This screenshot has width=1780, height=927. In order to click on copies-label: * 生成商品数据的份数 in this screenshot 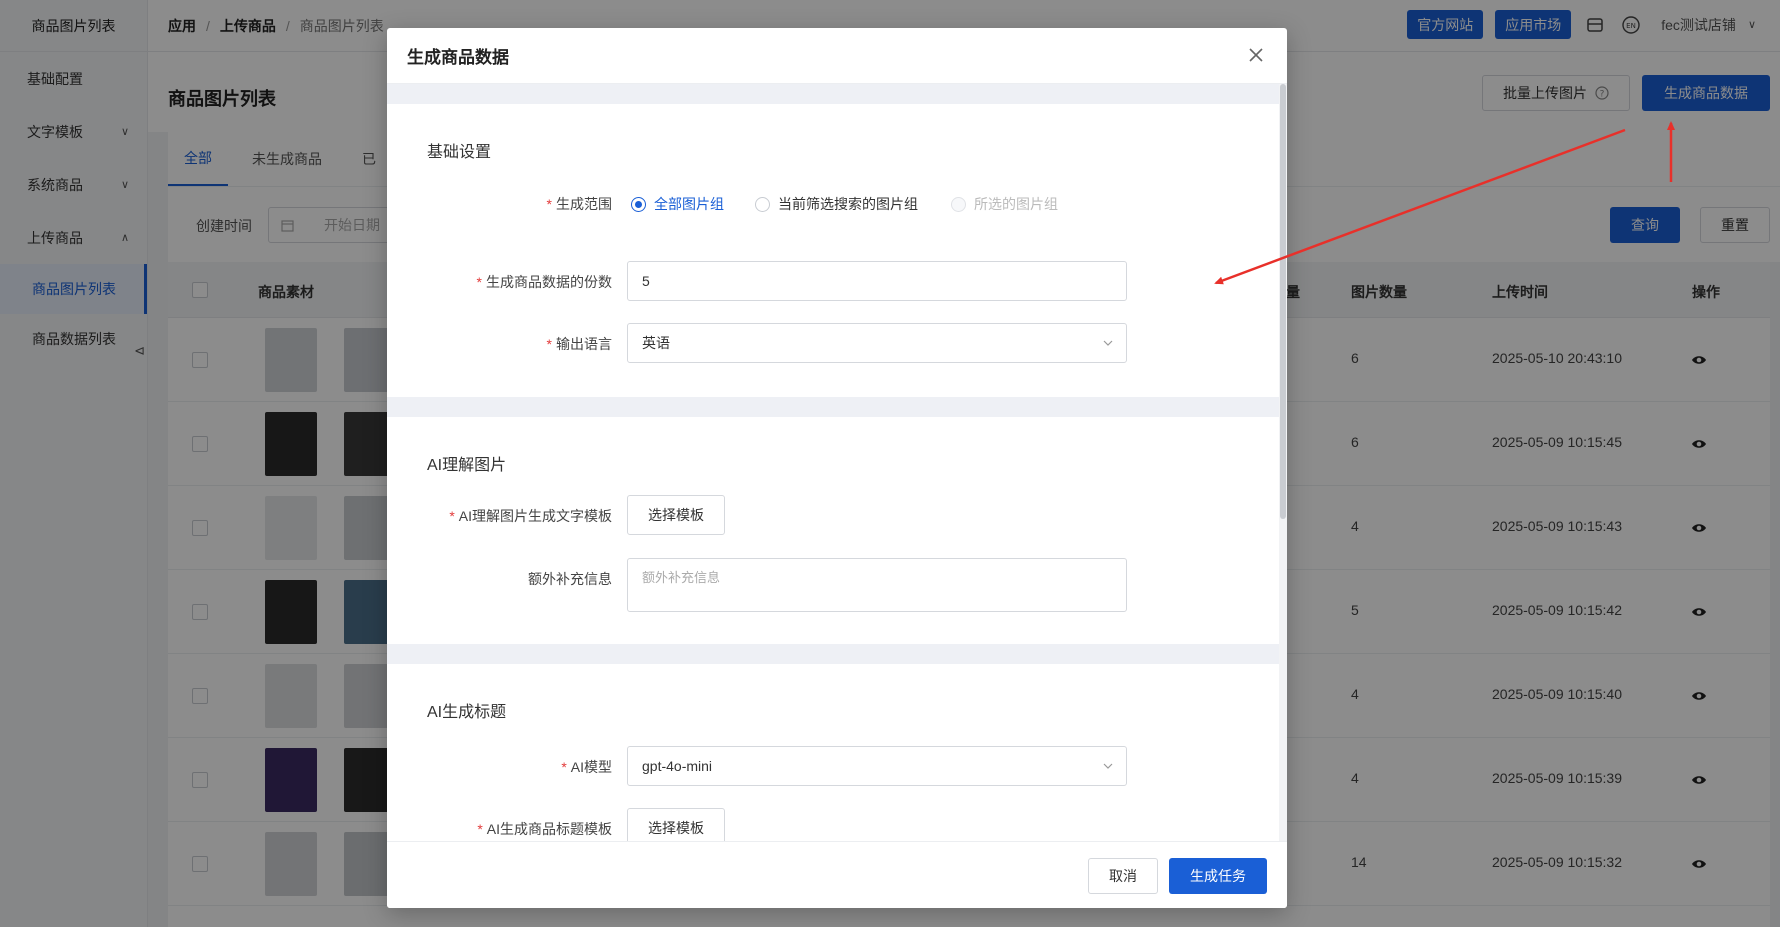, I will do `click(544, 282)`.